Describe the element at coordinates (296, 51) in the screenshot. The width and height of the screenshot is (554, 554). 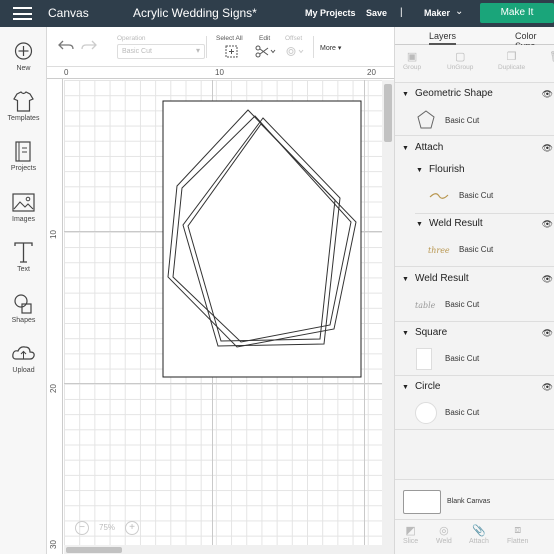
I see `offset-icon` at that location.